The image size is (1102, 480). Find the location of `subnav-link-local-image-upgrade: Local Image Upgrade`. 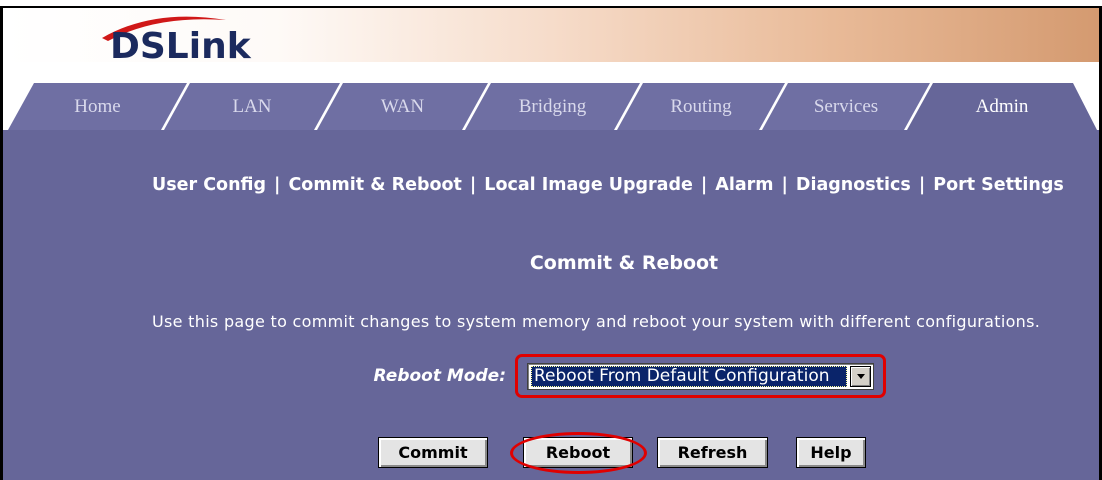

subnav-link-local-image-upgrade: Local Image Upgrade is located at coordinates (588, 185).